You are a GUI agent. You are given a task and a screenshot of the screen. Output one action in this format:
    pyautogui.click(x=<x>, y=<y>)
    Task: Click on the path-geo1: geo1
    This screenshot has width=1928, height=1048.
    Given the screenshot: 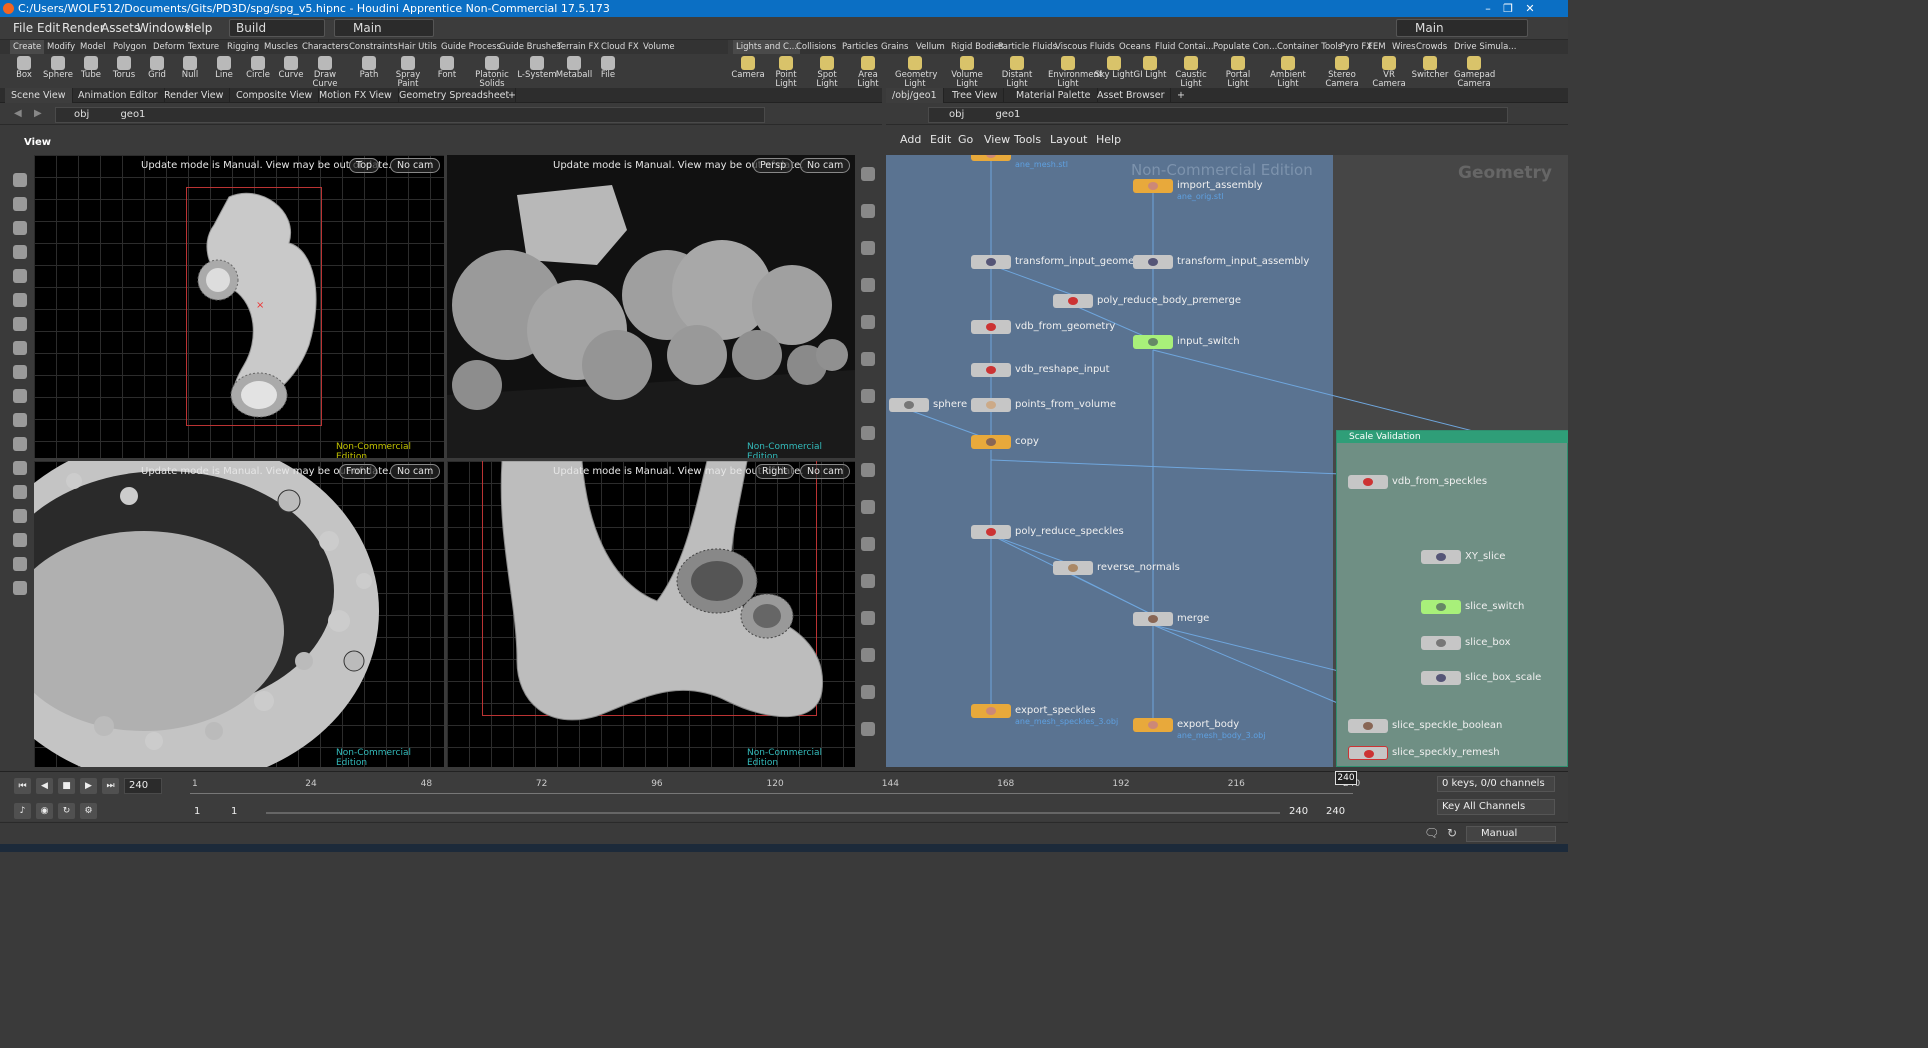 What is the action you would take?
    pyautogui.click(x=118, y=114)
    